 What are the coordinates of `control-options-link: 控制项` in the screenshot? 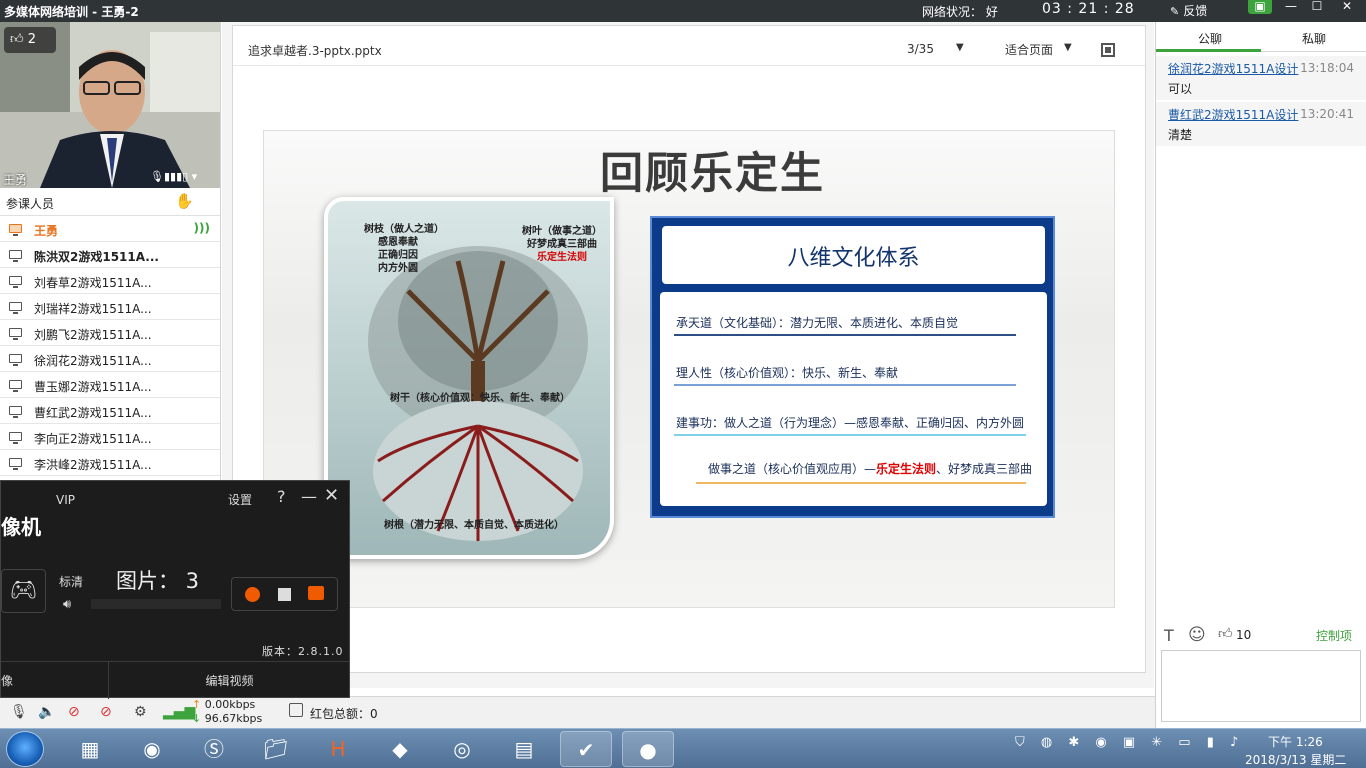 It's located at (1334, 635).